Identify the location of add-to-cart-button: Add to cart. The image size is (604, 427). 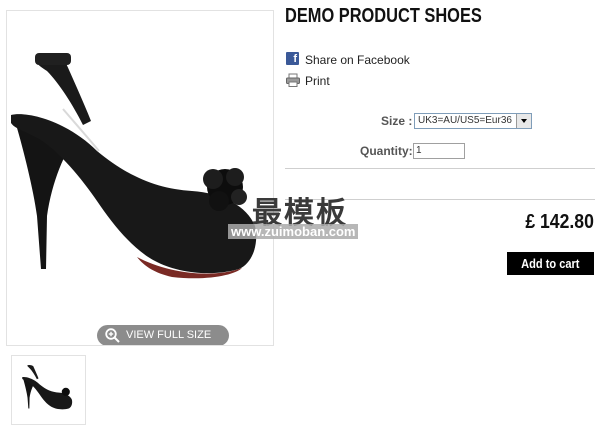
(550, 263).